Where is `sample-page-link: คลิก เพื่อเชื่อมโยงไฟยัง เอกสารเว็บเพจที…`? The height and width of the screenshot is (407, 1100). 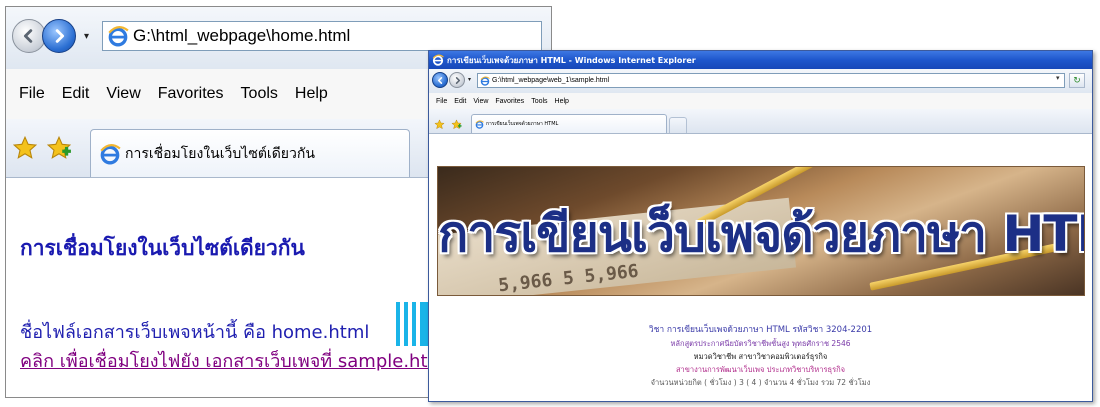
sample-page-link: คลิก เพื่อเชื่อมโยงไฟยัง เอกสารเว็บเพจที… is located at coordinates (235, 360).